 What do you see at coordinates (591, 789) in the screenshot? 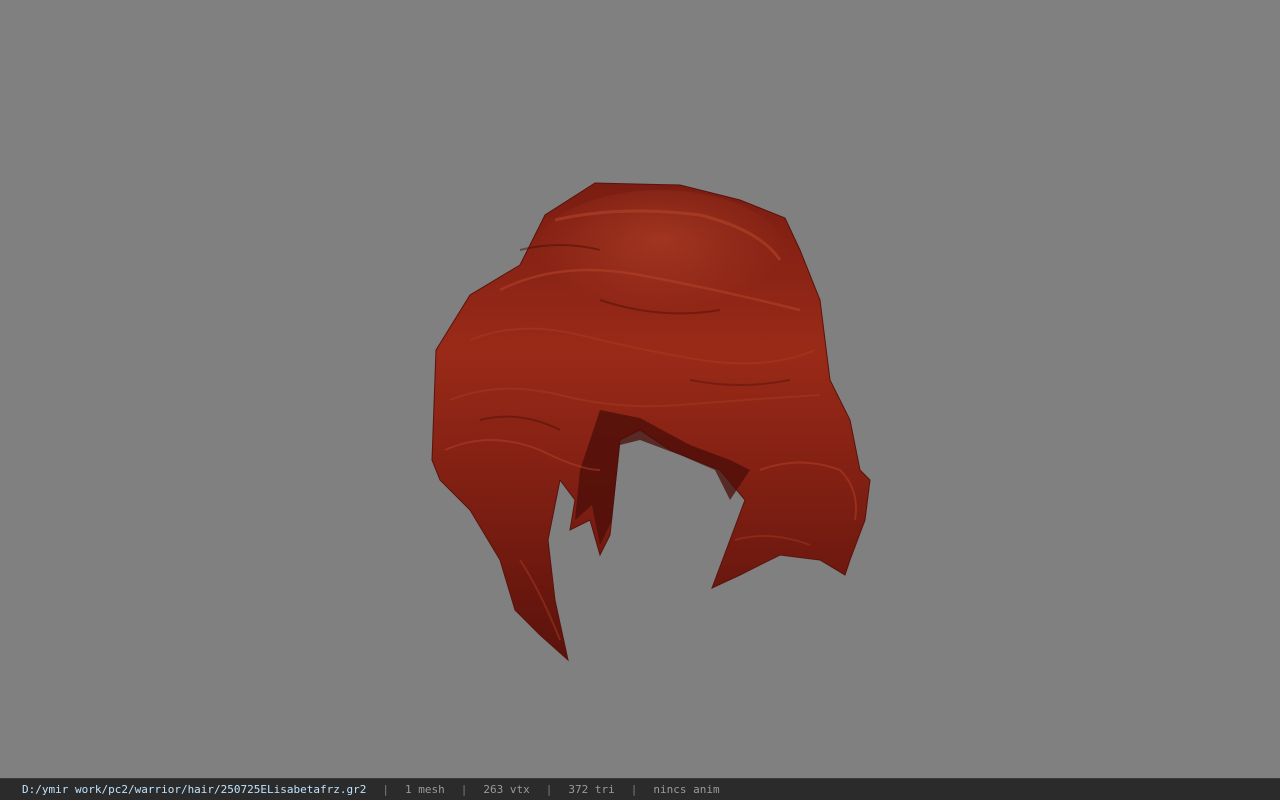
I see `triangle-count: 372 tri` at bounding box center [591, 789].